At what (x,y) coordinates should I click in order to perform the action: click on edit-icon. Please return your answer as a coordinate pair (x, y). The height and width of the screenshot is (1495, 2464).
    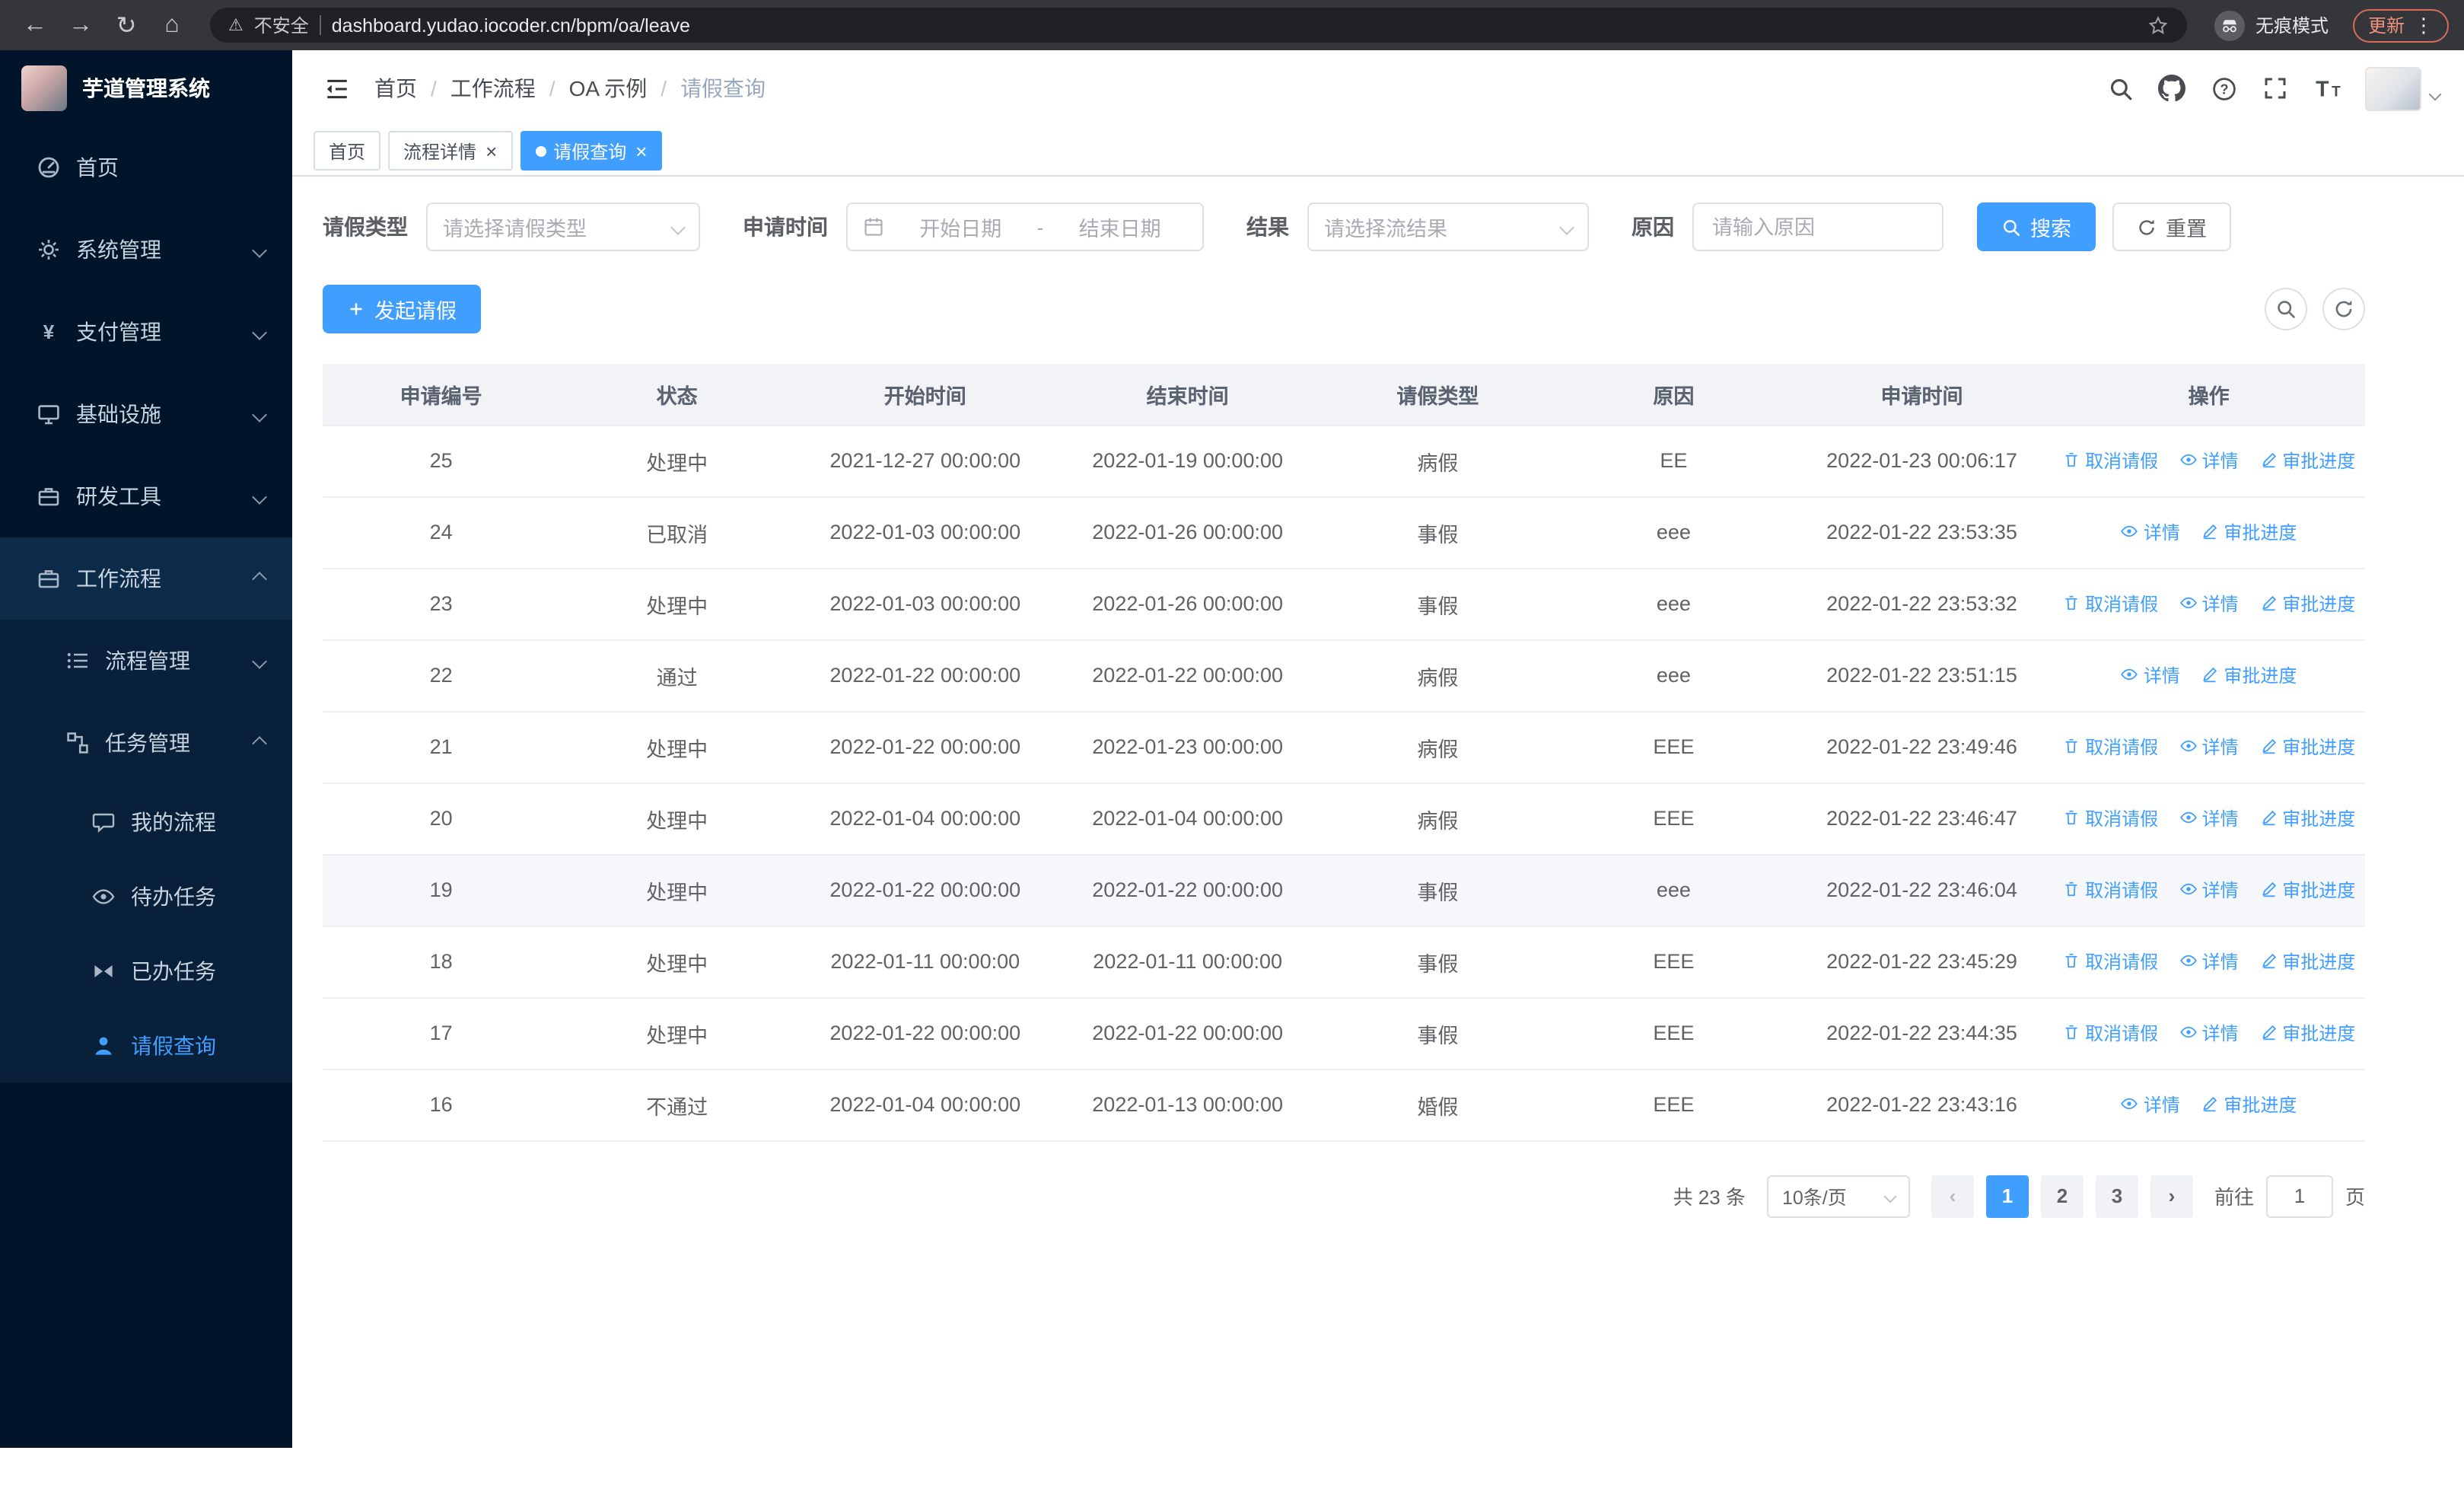
    Looking at the image, I should click on (2268, 747).